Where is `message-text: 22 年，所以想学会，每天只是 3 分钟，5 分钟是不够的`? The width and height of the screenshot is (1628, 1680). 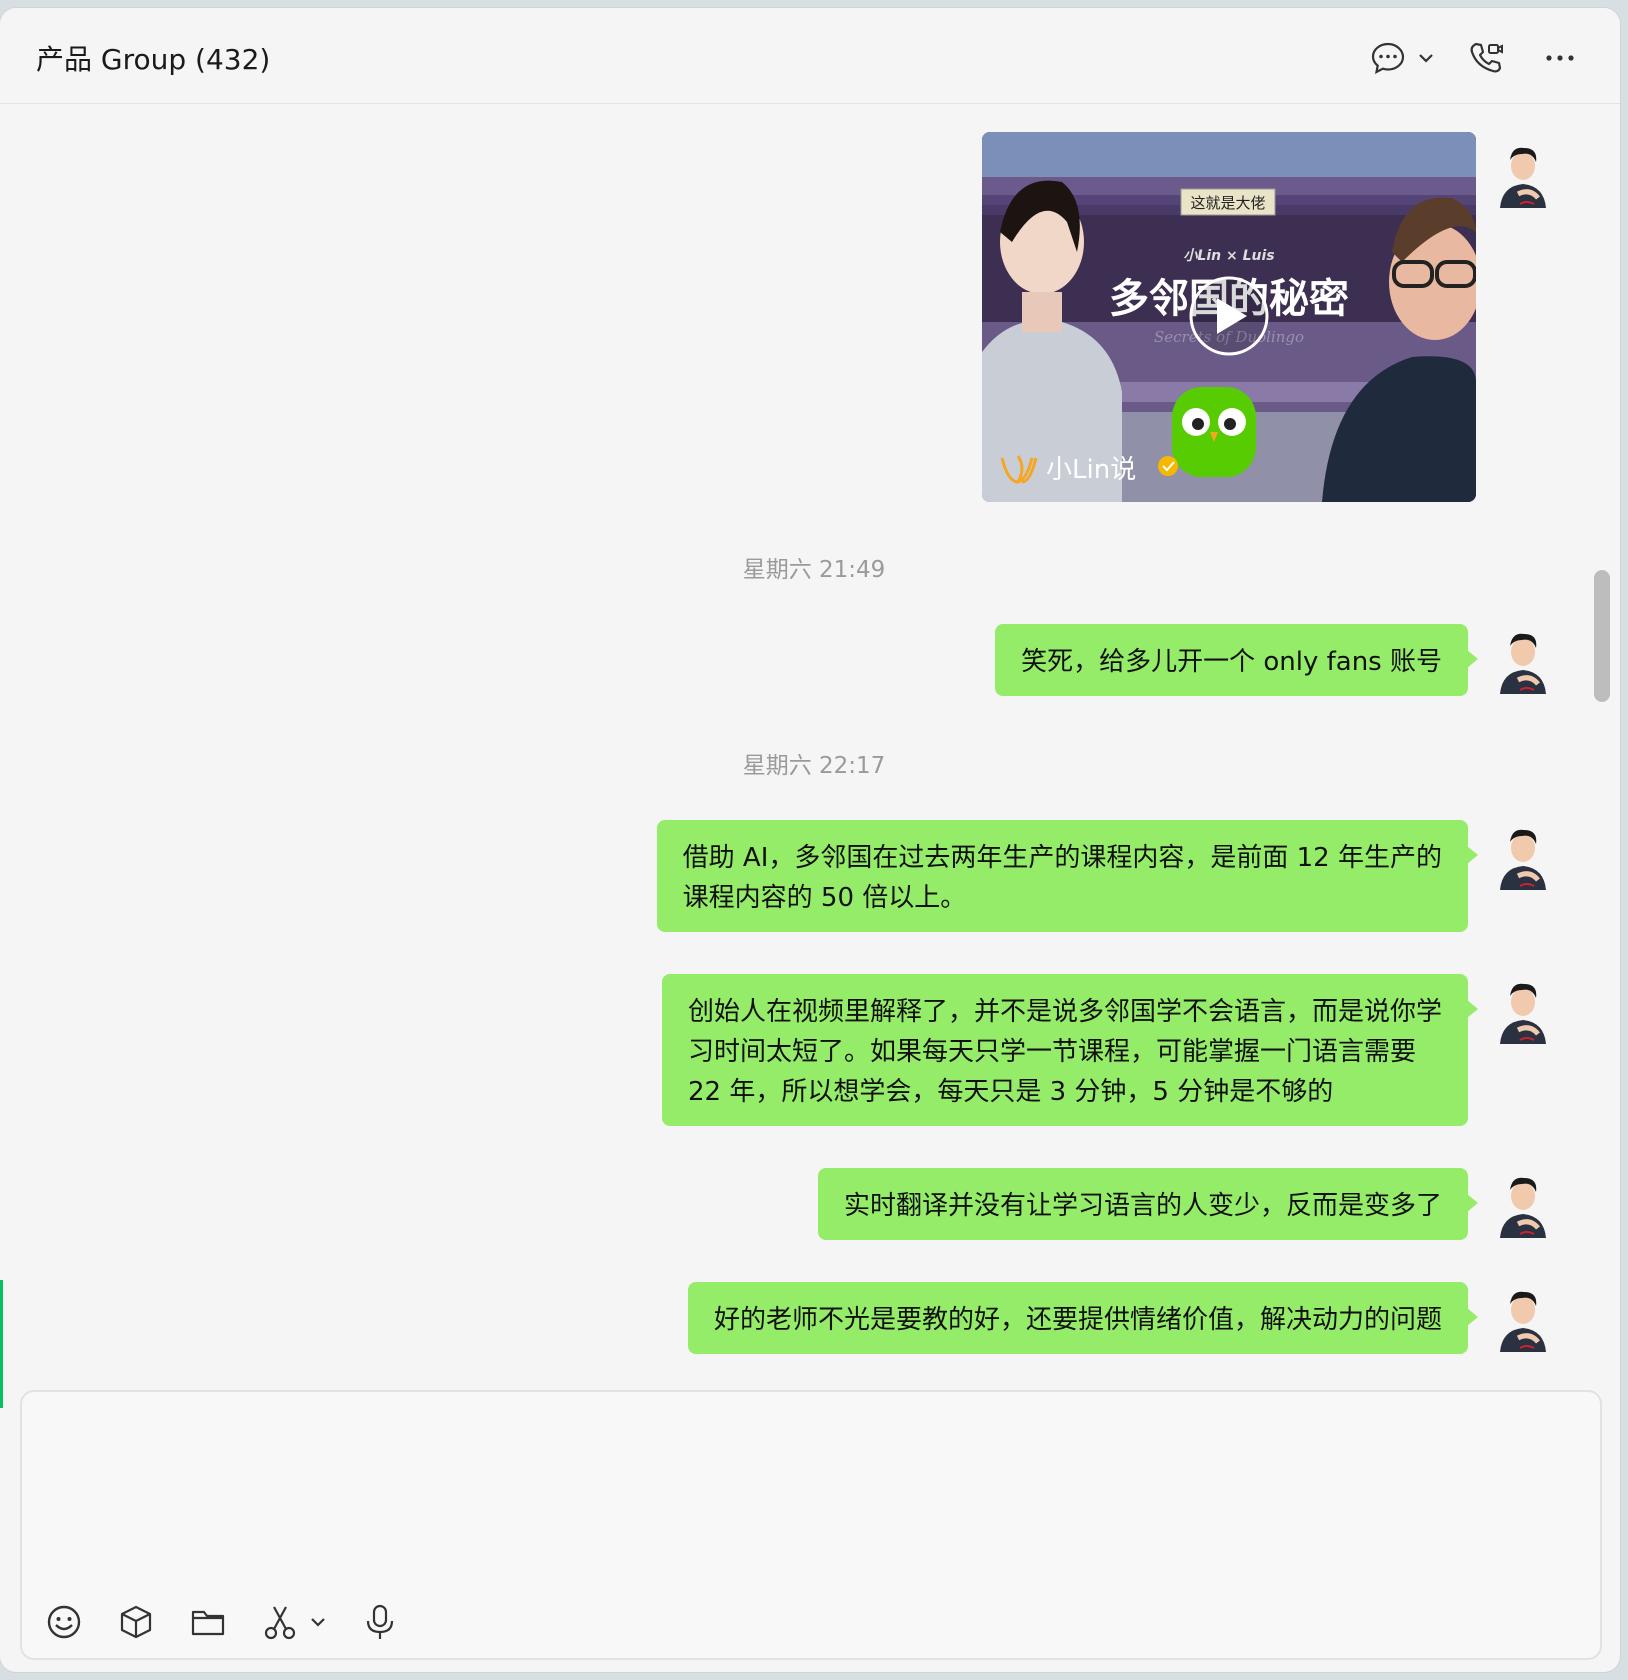
message-text: 22 年，所以想学会，每天只是 3 分钟，5 分钟是不够的 is located at coordinates (1010, 1092).